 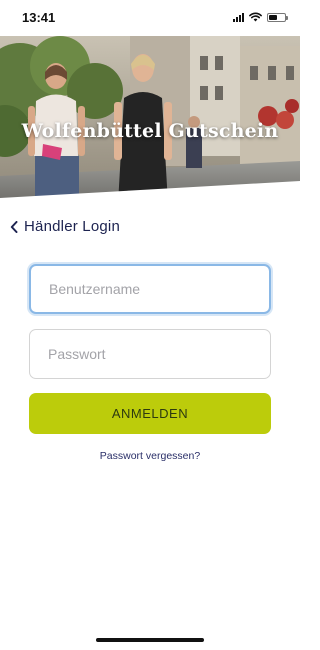 I want to click on forgot-password-link: Passwort vergessen?, so click(x=150, y=456).